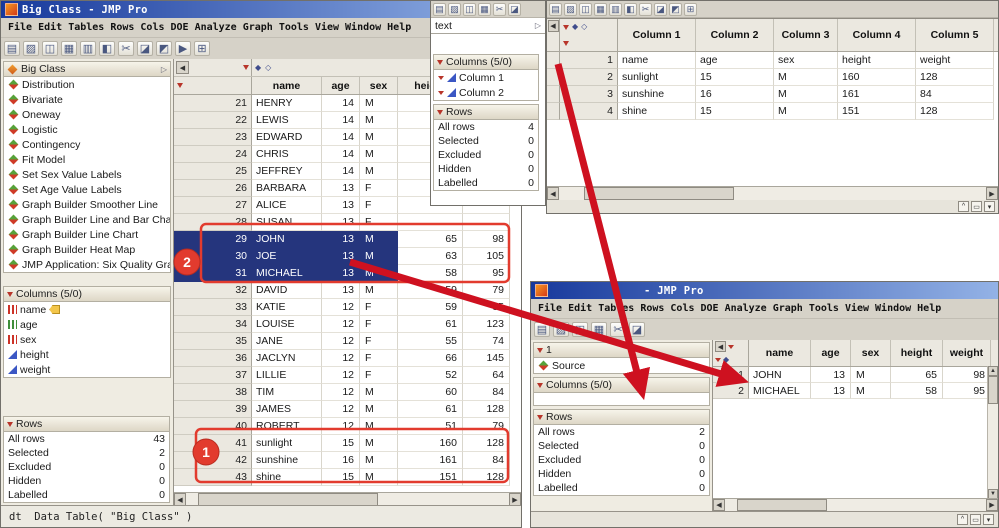 The width and height of the screenshot is (999, 528). What do you see at coordinates (855, 375) in the screenshot?
I see `table-row: 1 JOHN 13 M 65 98` at bounding box center [855, 375].